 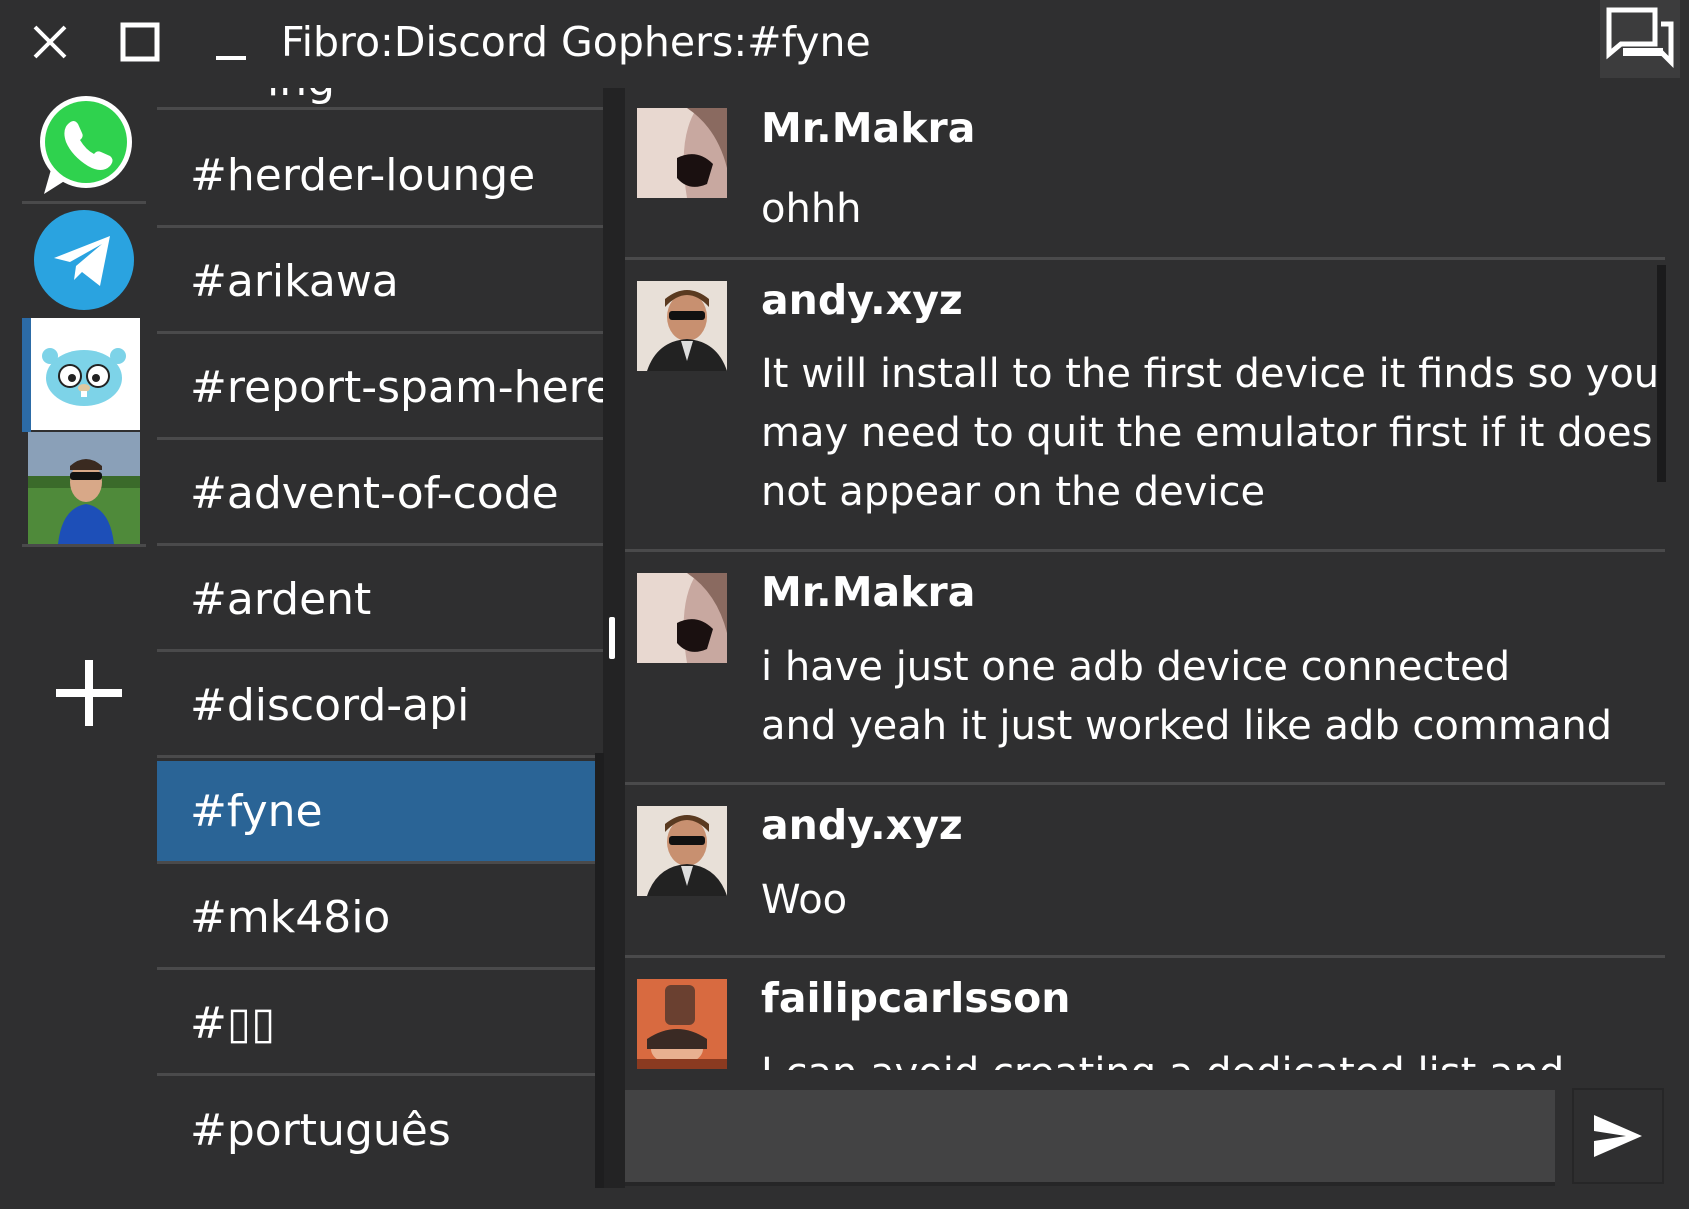 What do you see at coordinates (231, 58) in the screenshot?
I see `minimize-icon` at bounding box center [231, 58].